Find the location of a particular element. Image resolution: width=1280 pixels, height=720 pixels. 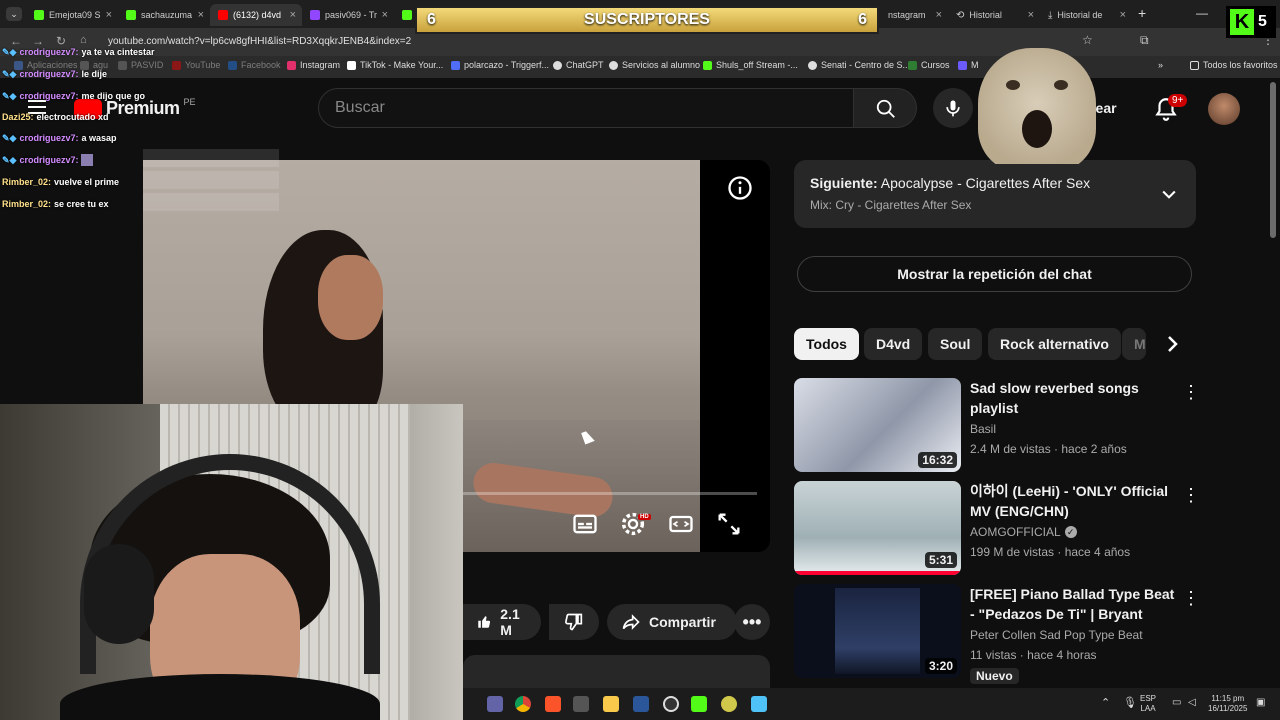

chat-text: a wasap is located at coordinates (99, 138).